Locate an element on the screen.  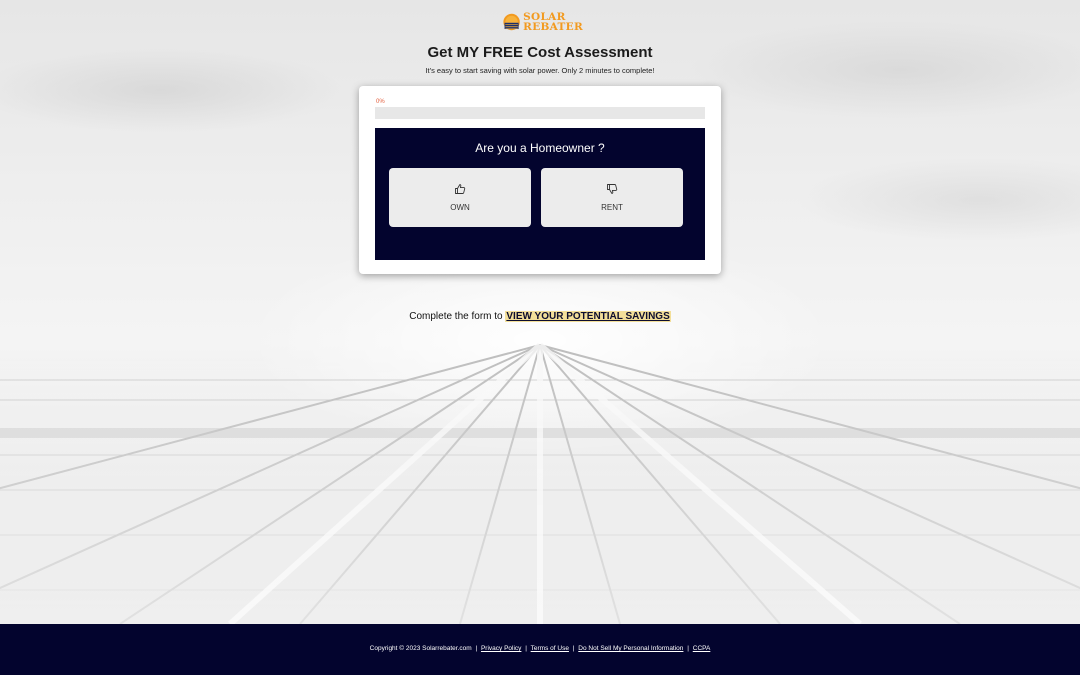
copyright-text: Copyright © 2023 Solarrebater.com is located at coordinates (420, 648).